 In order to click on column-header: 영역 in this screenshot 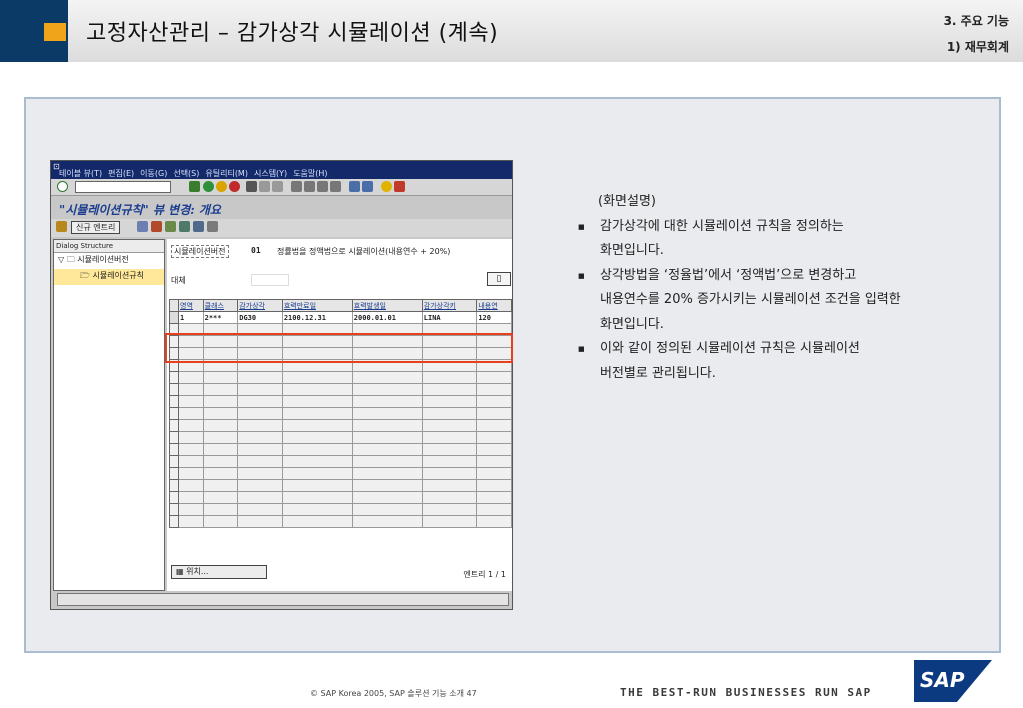, I will do `click(191, 305)`.